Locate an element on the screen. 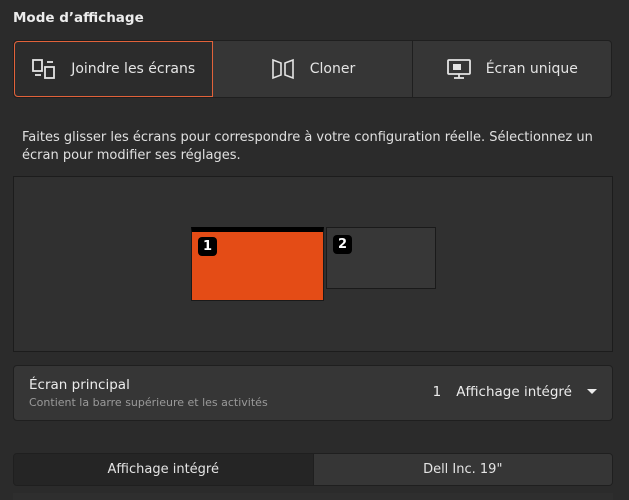 Image resolution: width=629 pixels, height=500 pixels. display-tabs: Affichage intégré Dell Inc. 19" is located at coordinates (313, 469).